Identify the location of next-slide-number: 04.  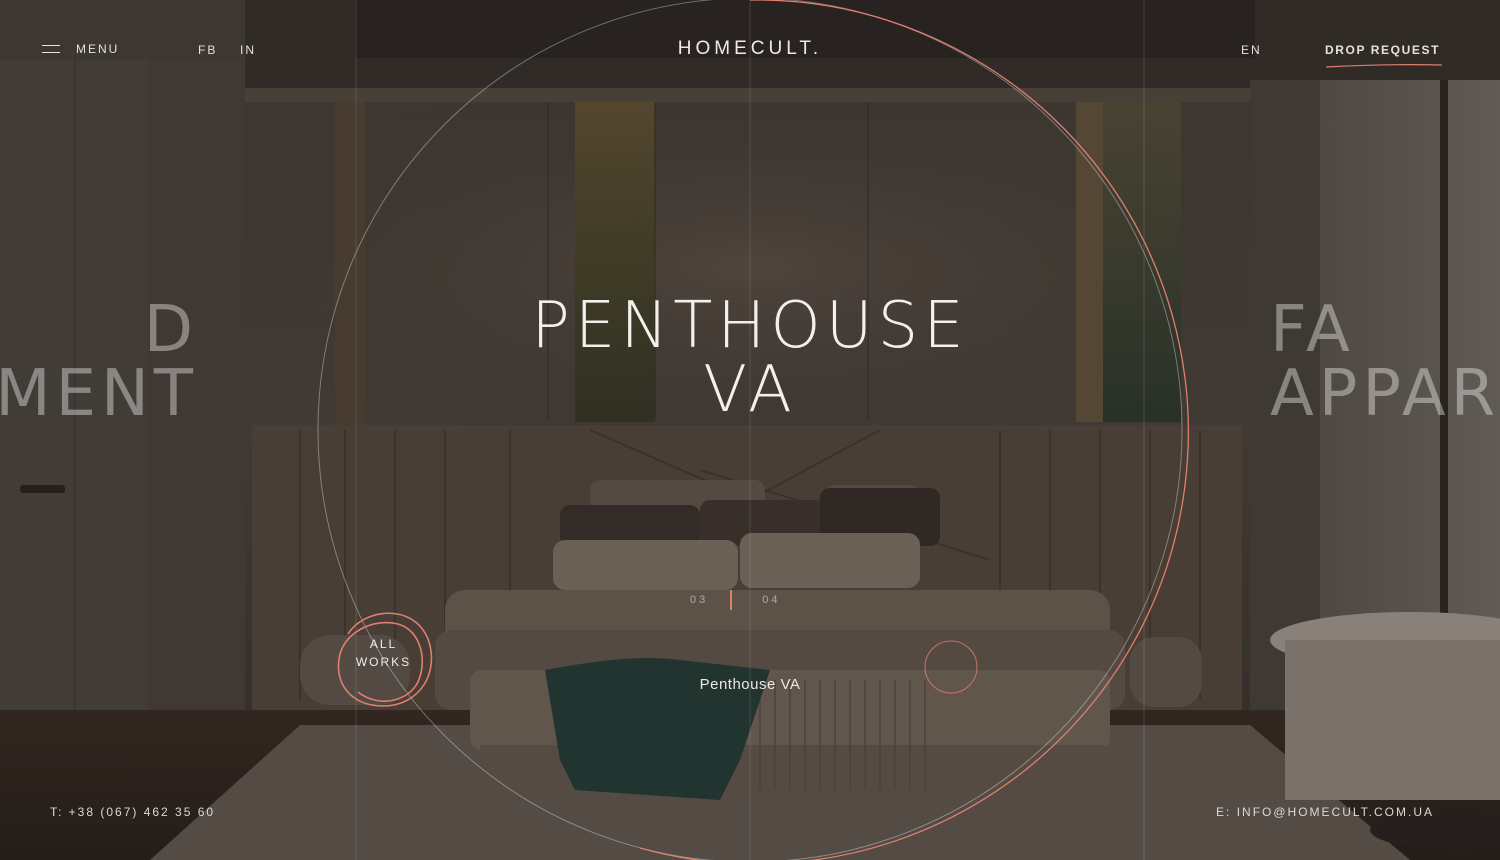
(771, 600).